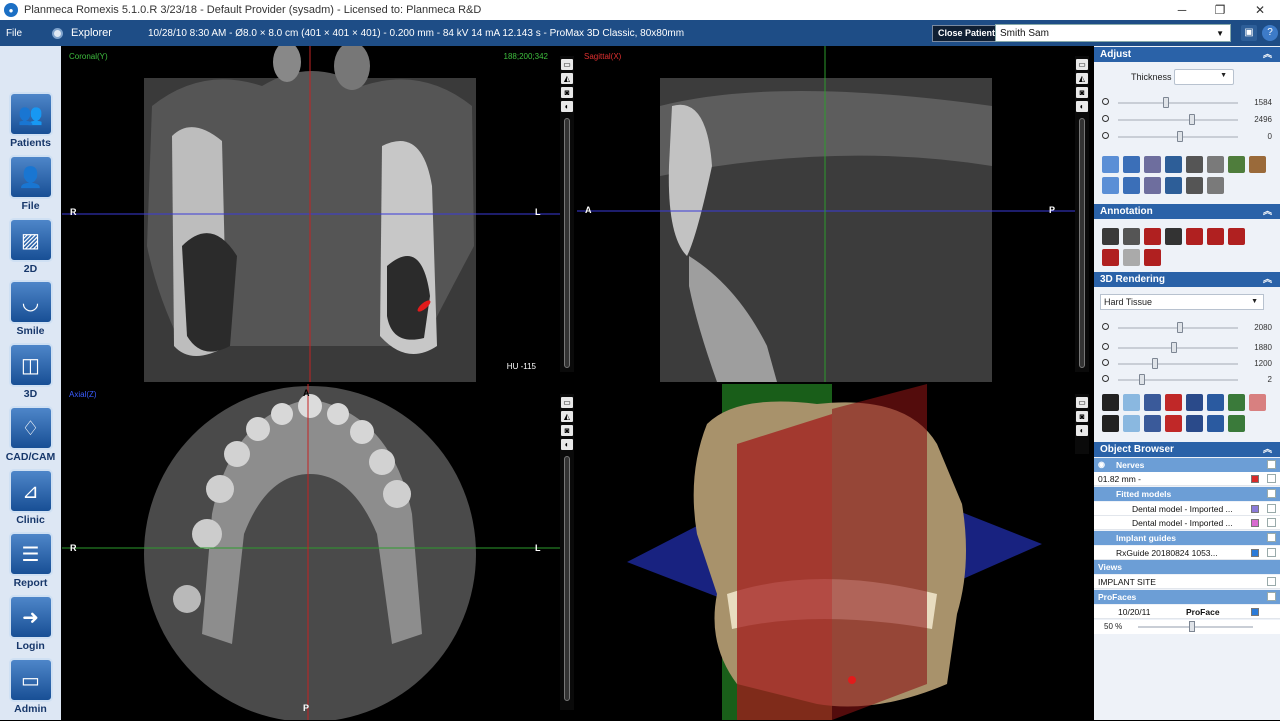  What do you see at coordinates (1194, 185) in the screenshot?
I see `render-4d-icon` at bounding box center [1194, 185].